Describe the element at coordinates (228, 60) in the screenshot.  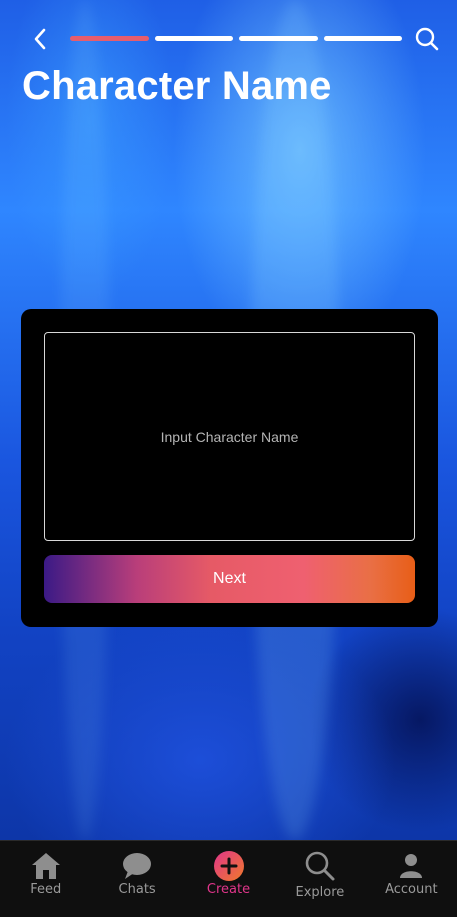
I see `header: Character Name` at that location.